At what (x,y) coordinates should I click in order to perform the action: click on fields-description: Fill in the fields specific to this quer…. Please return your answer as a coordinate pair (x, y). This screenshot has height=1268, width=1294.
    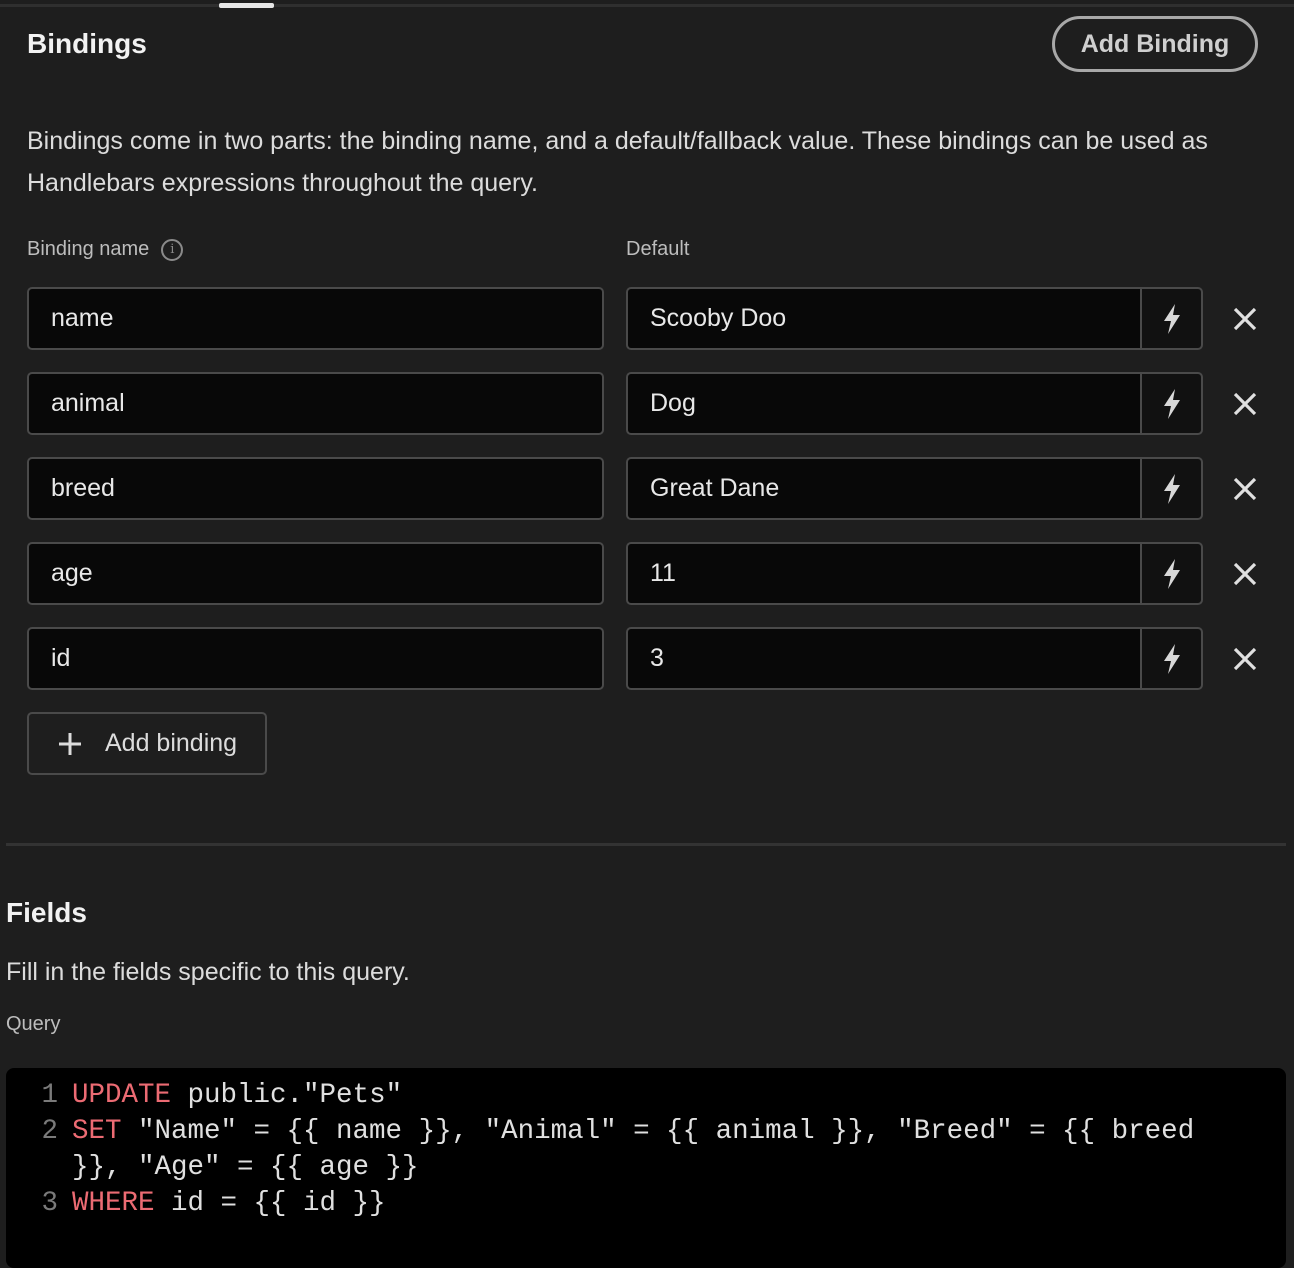
    Looking at the image, I should click on (208, 972).